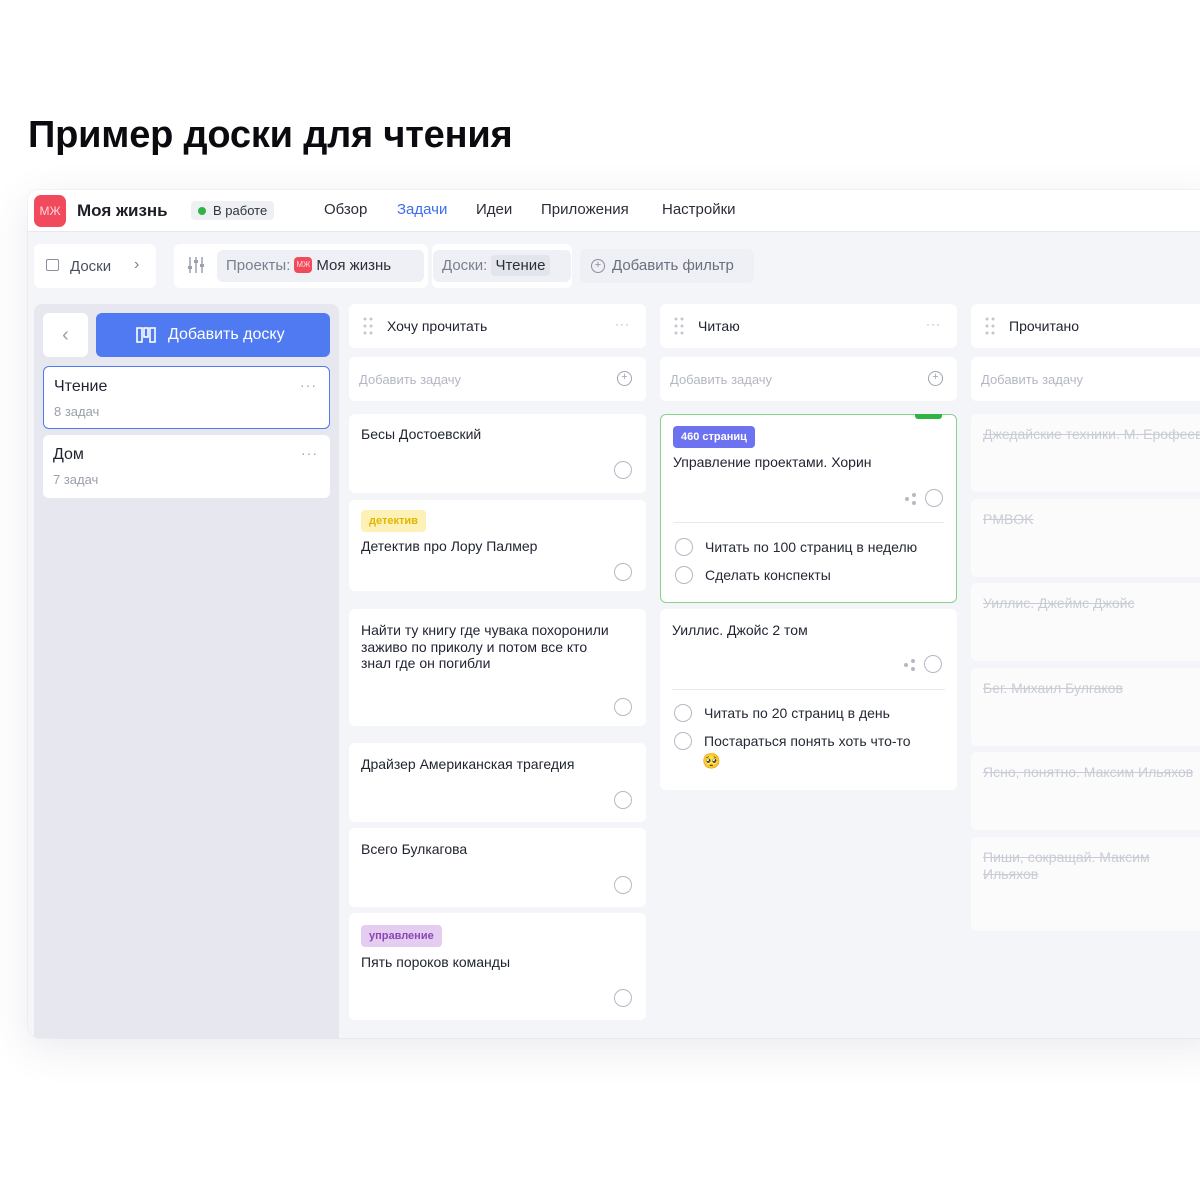 The image size is (1200, 1200). What do you see at coordinates (807, 741) in the screenshot?
I see `subtask-text: Постараться понять хоть что-то` at bounding box center [807, 741].